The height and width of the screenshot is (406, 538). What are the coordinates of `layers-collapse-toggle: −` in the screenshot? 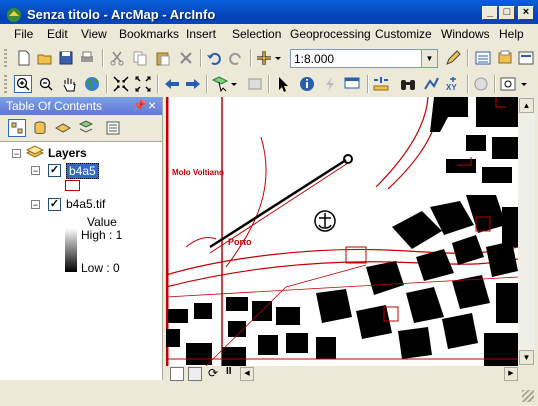 It's located at (16, 154).